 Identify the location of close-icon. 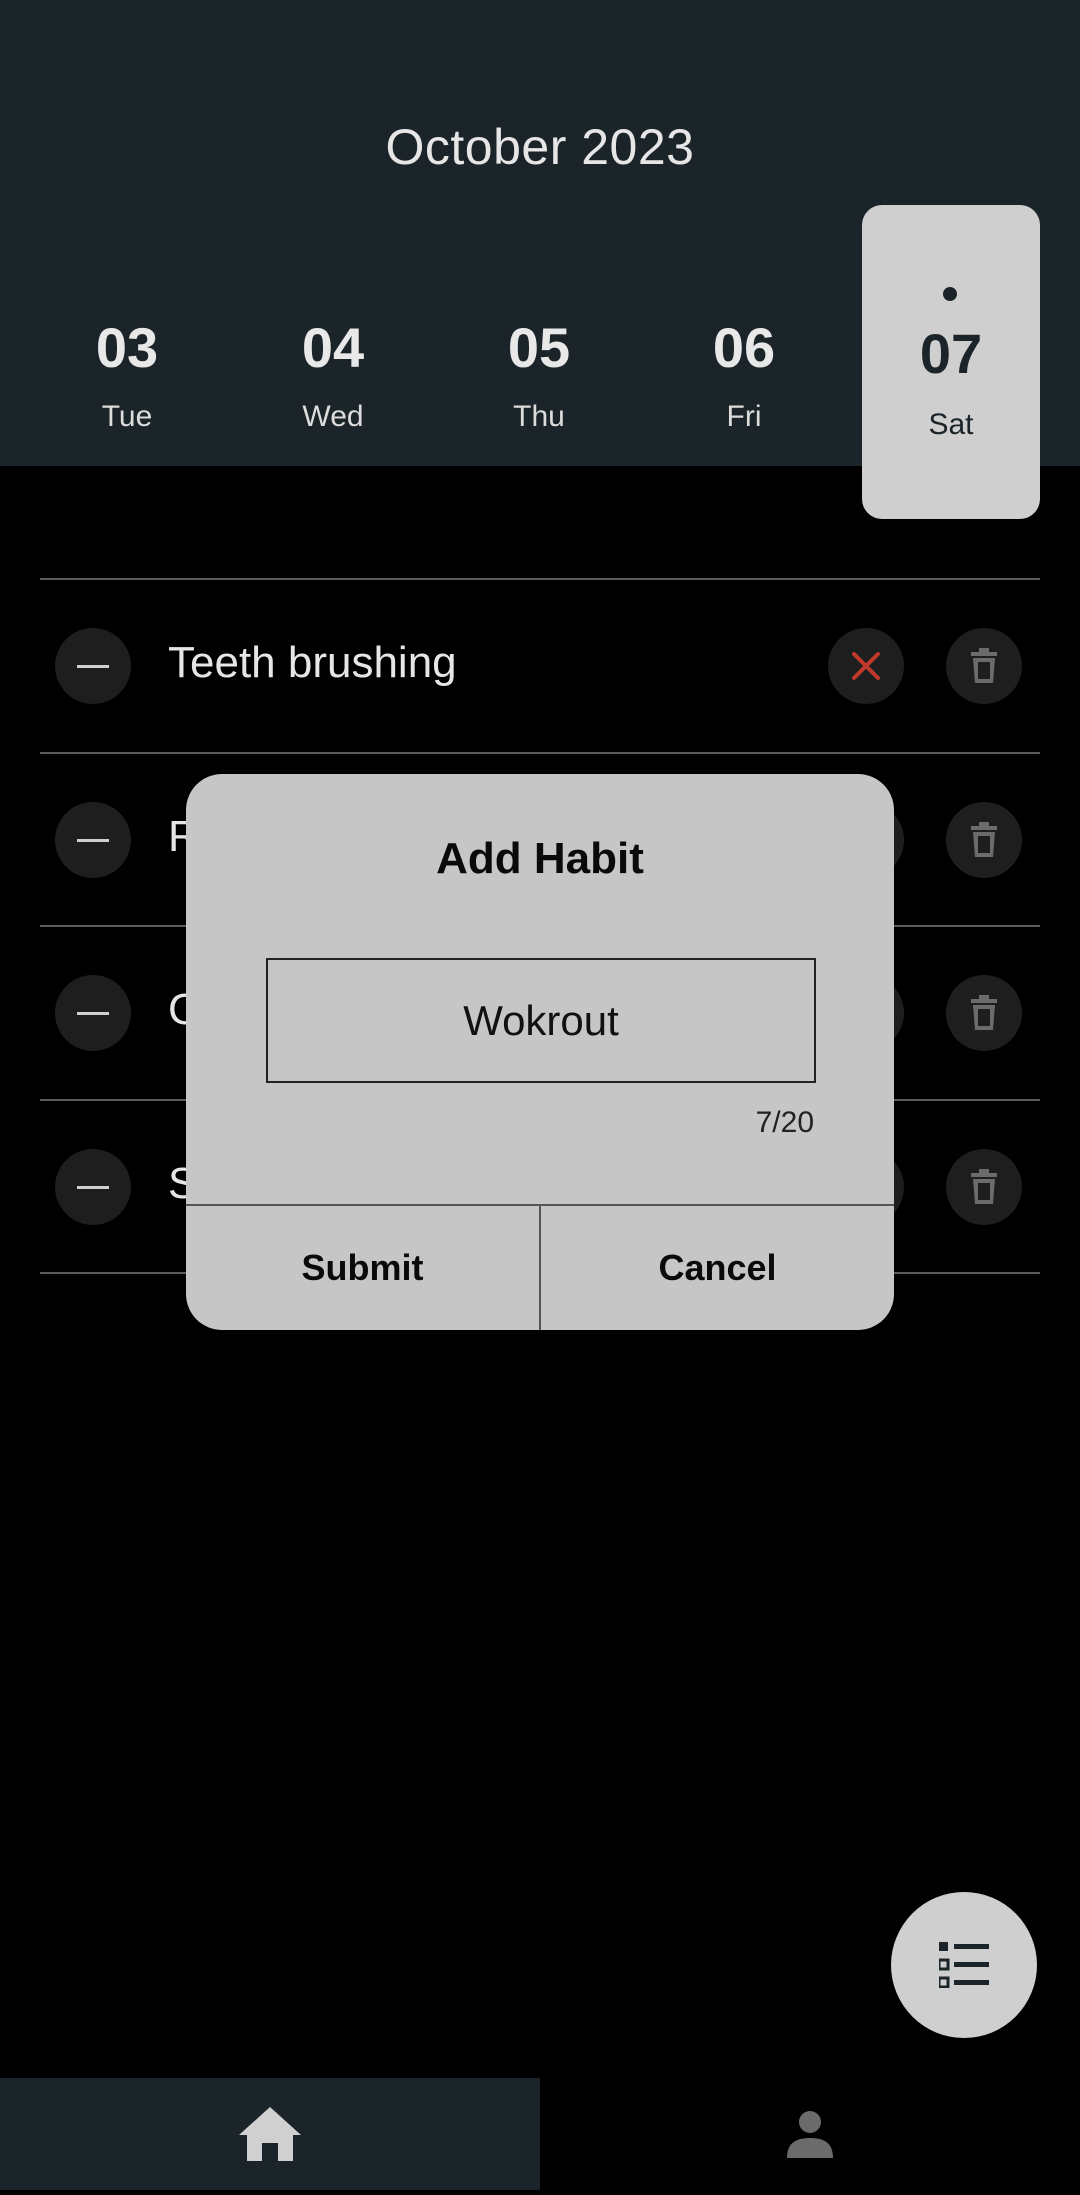
(866, 666).